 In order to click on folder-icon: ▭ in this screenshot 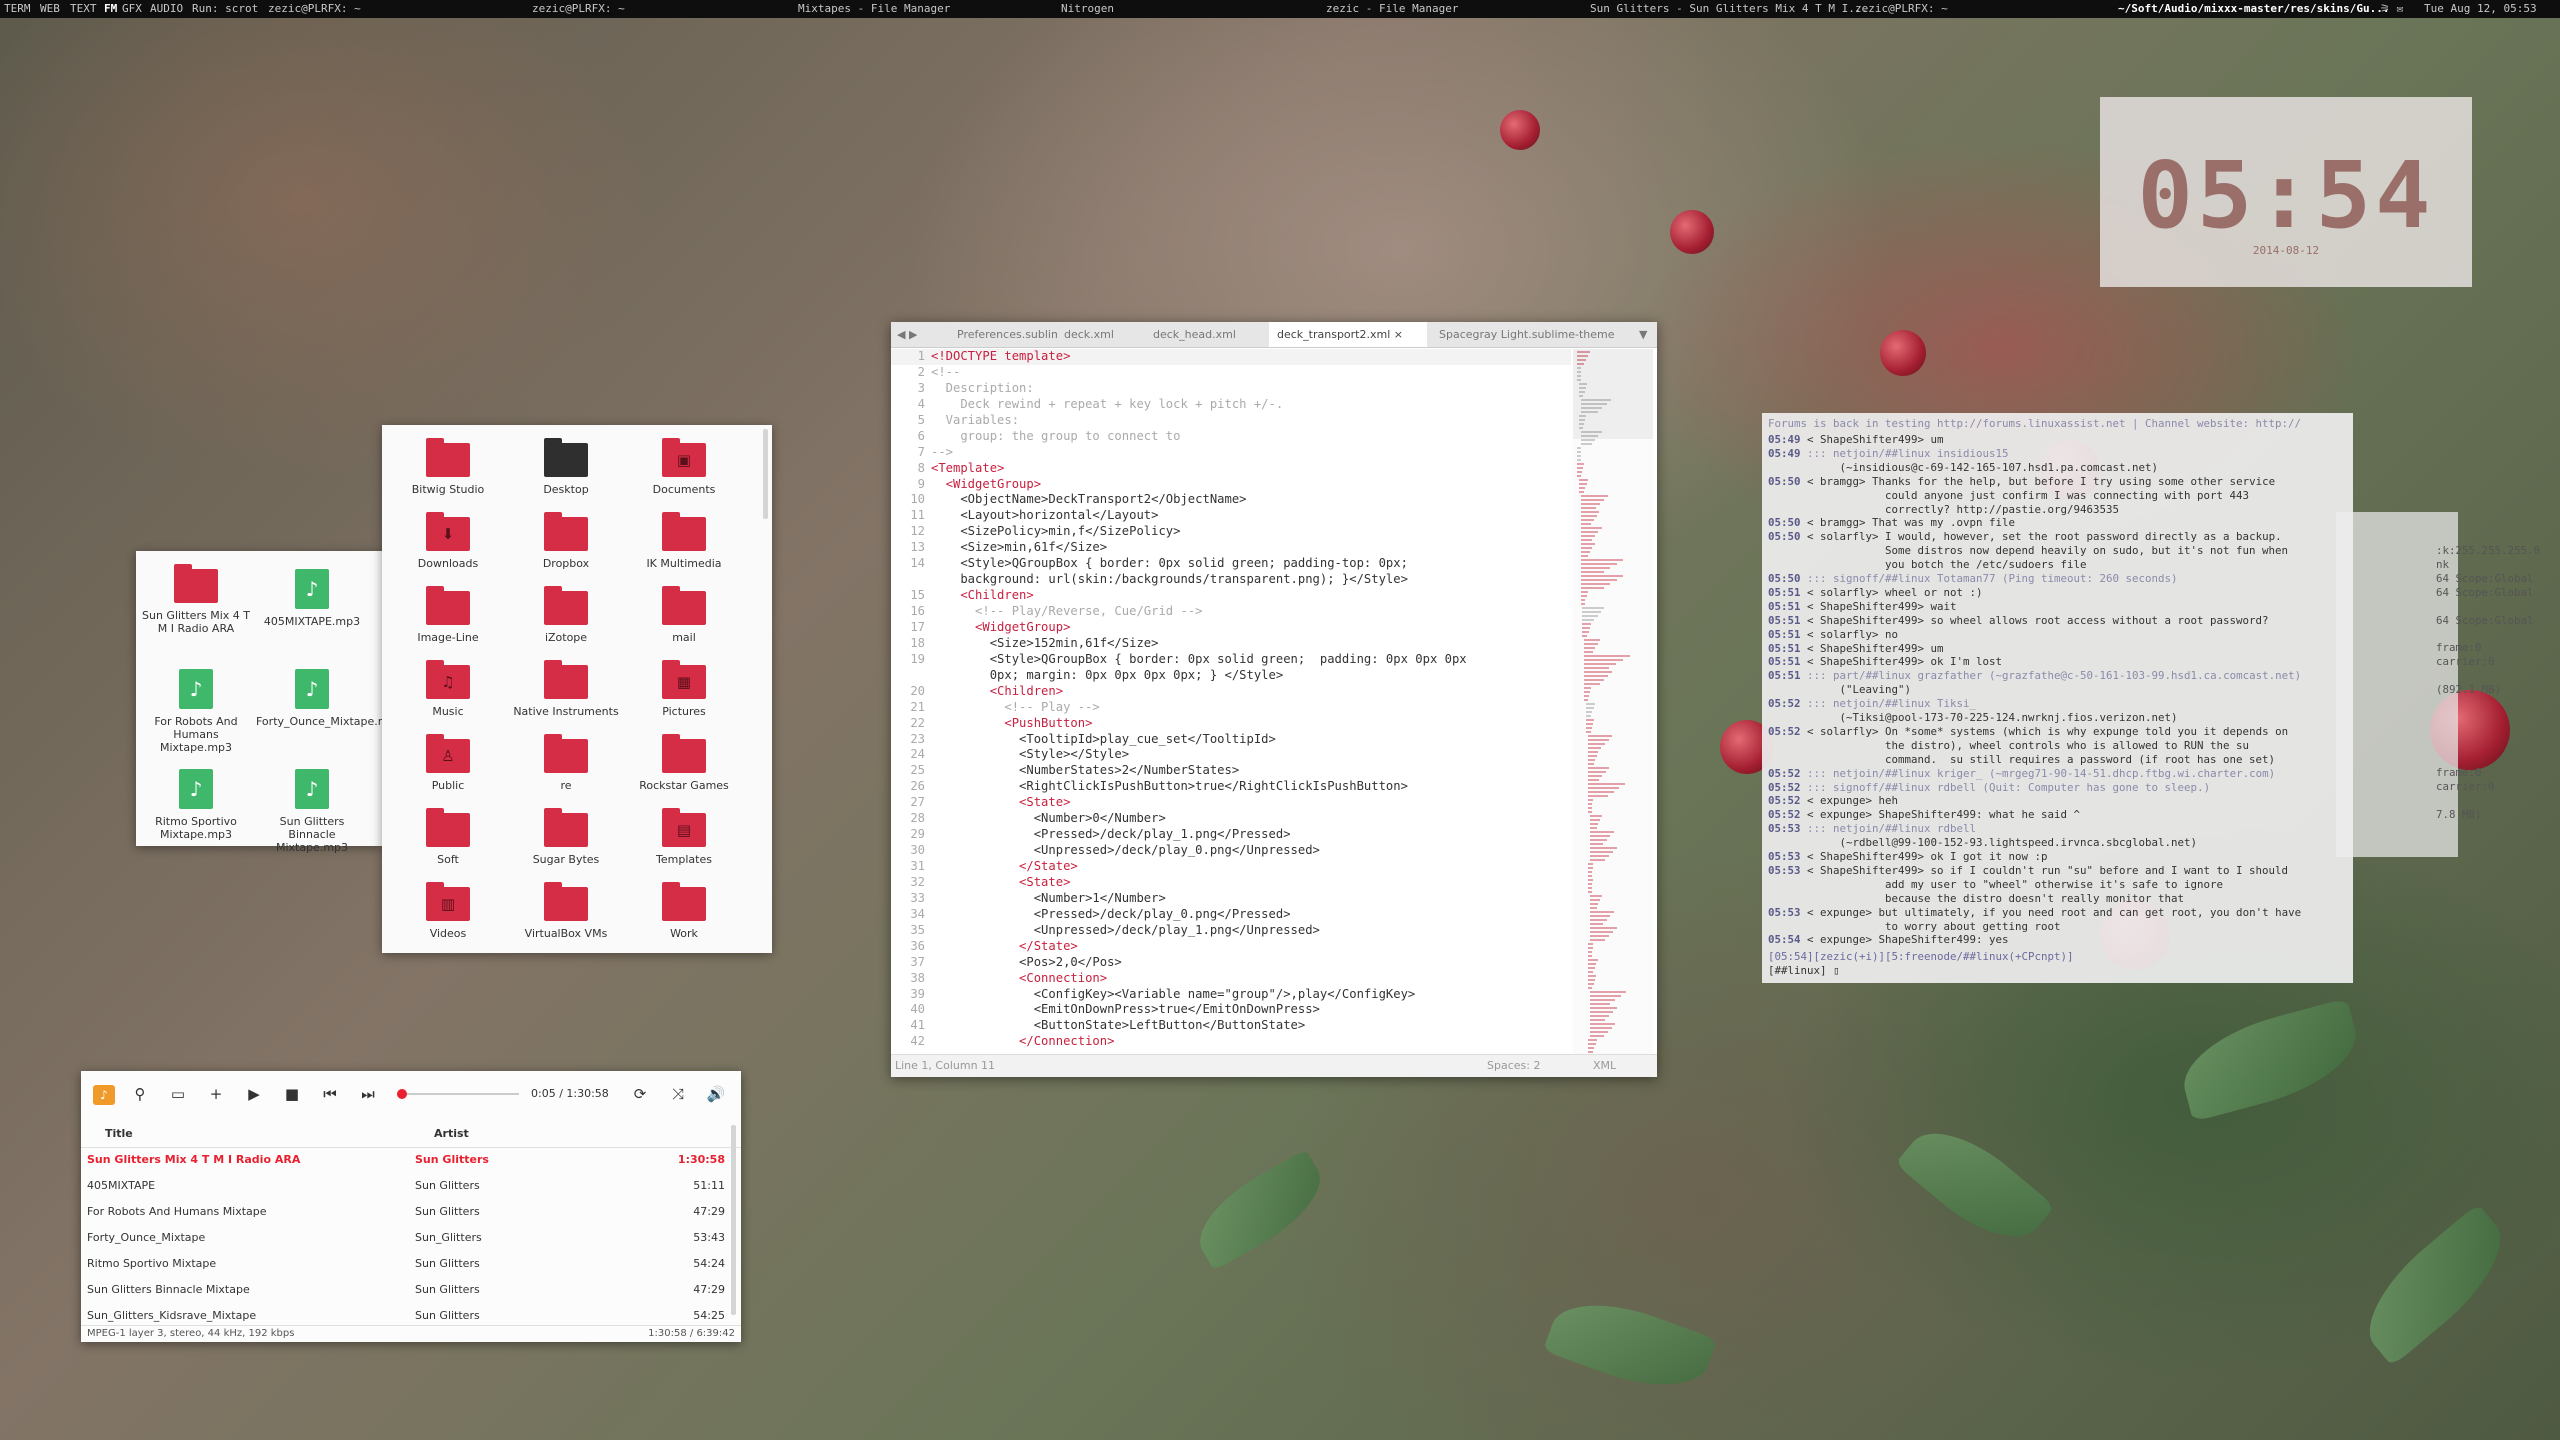, I will do `click(178, 1094)`.